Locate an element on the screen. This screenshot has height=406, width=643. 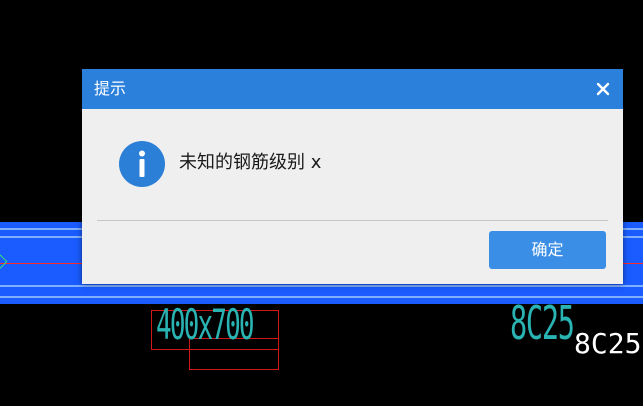
close-button is located at coordinates (603, 89).